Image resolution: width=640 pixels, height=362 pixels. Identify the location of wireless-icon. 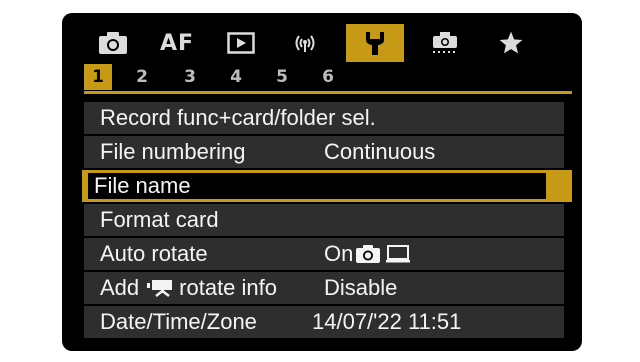
(305, 43).